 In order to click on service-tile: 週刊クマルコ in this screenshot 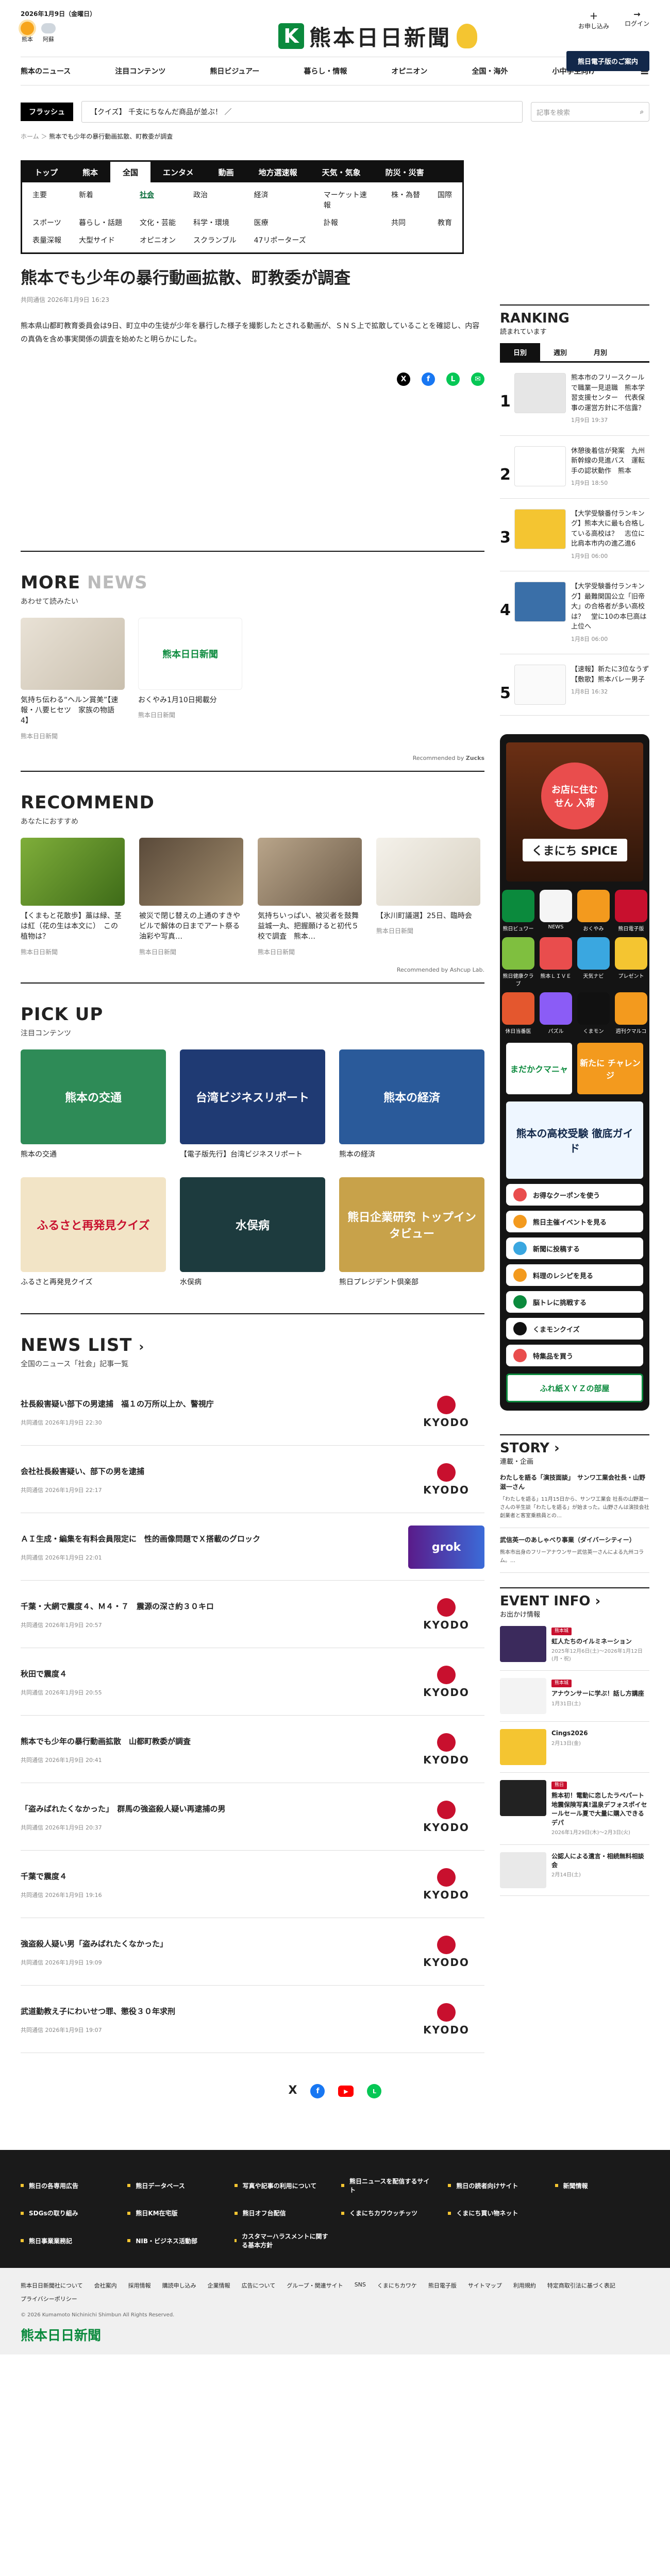, I will do `click(631, 1013)`.